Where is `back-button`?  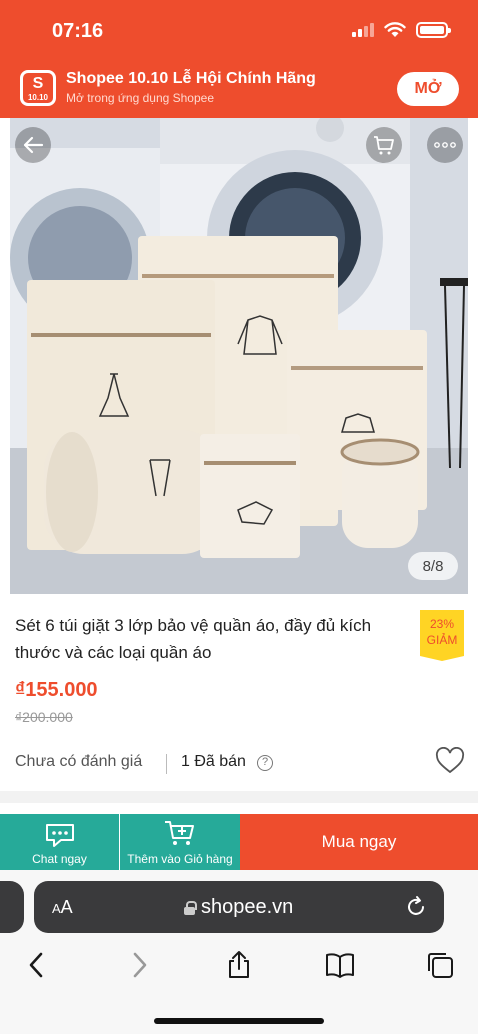 back-button is located at coordinates (33, 145).